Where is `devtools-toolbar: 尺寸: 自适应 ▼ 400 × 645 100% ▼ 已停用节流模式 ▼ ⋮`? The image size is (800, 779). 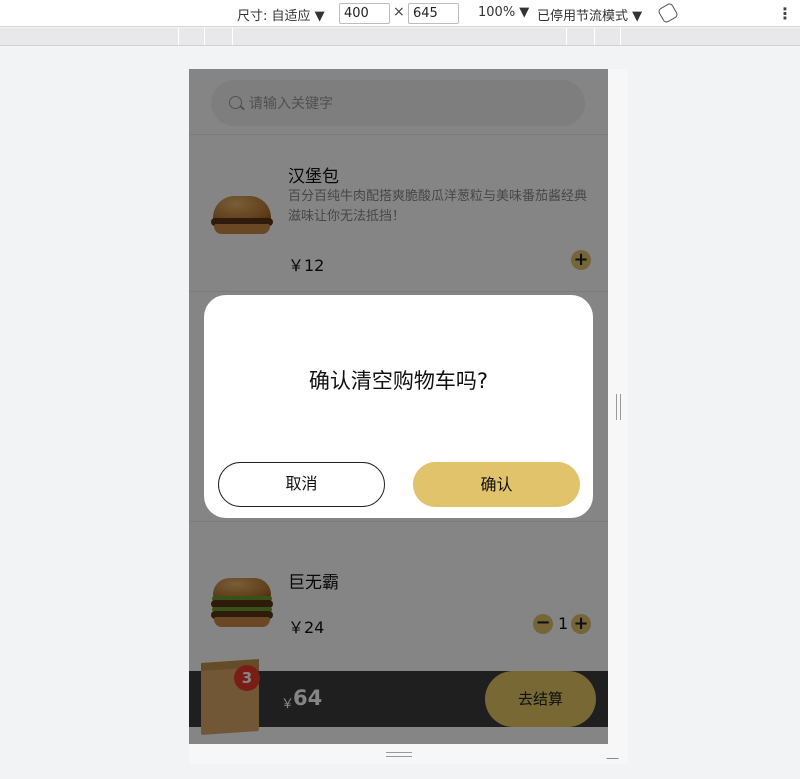 devtools-toolbar: 尺寸: 自适应 ▼ 400 × 645 100% ▼ 已停用节流模式 ▼ ⋮ is located at coordinates (400, 13).